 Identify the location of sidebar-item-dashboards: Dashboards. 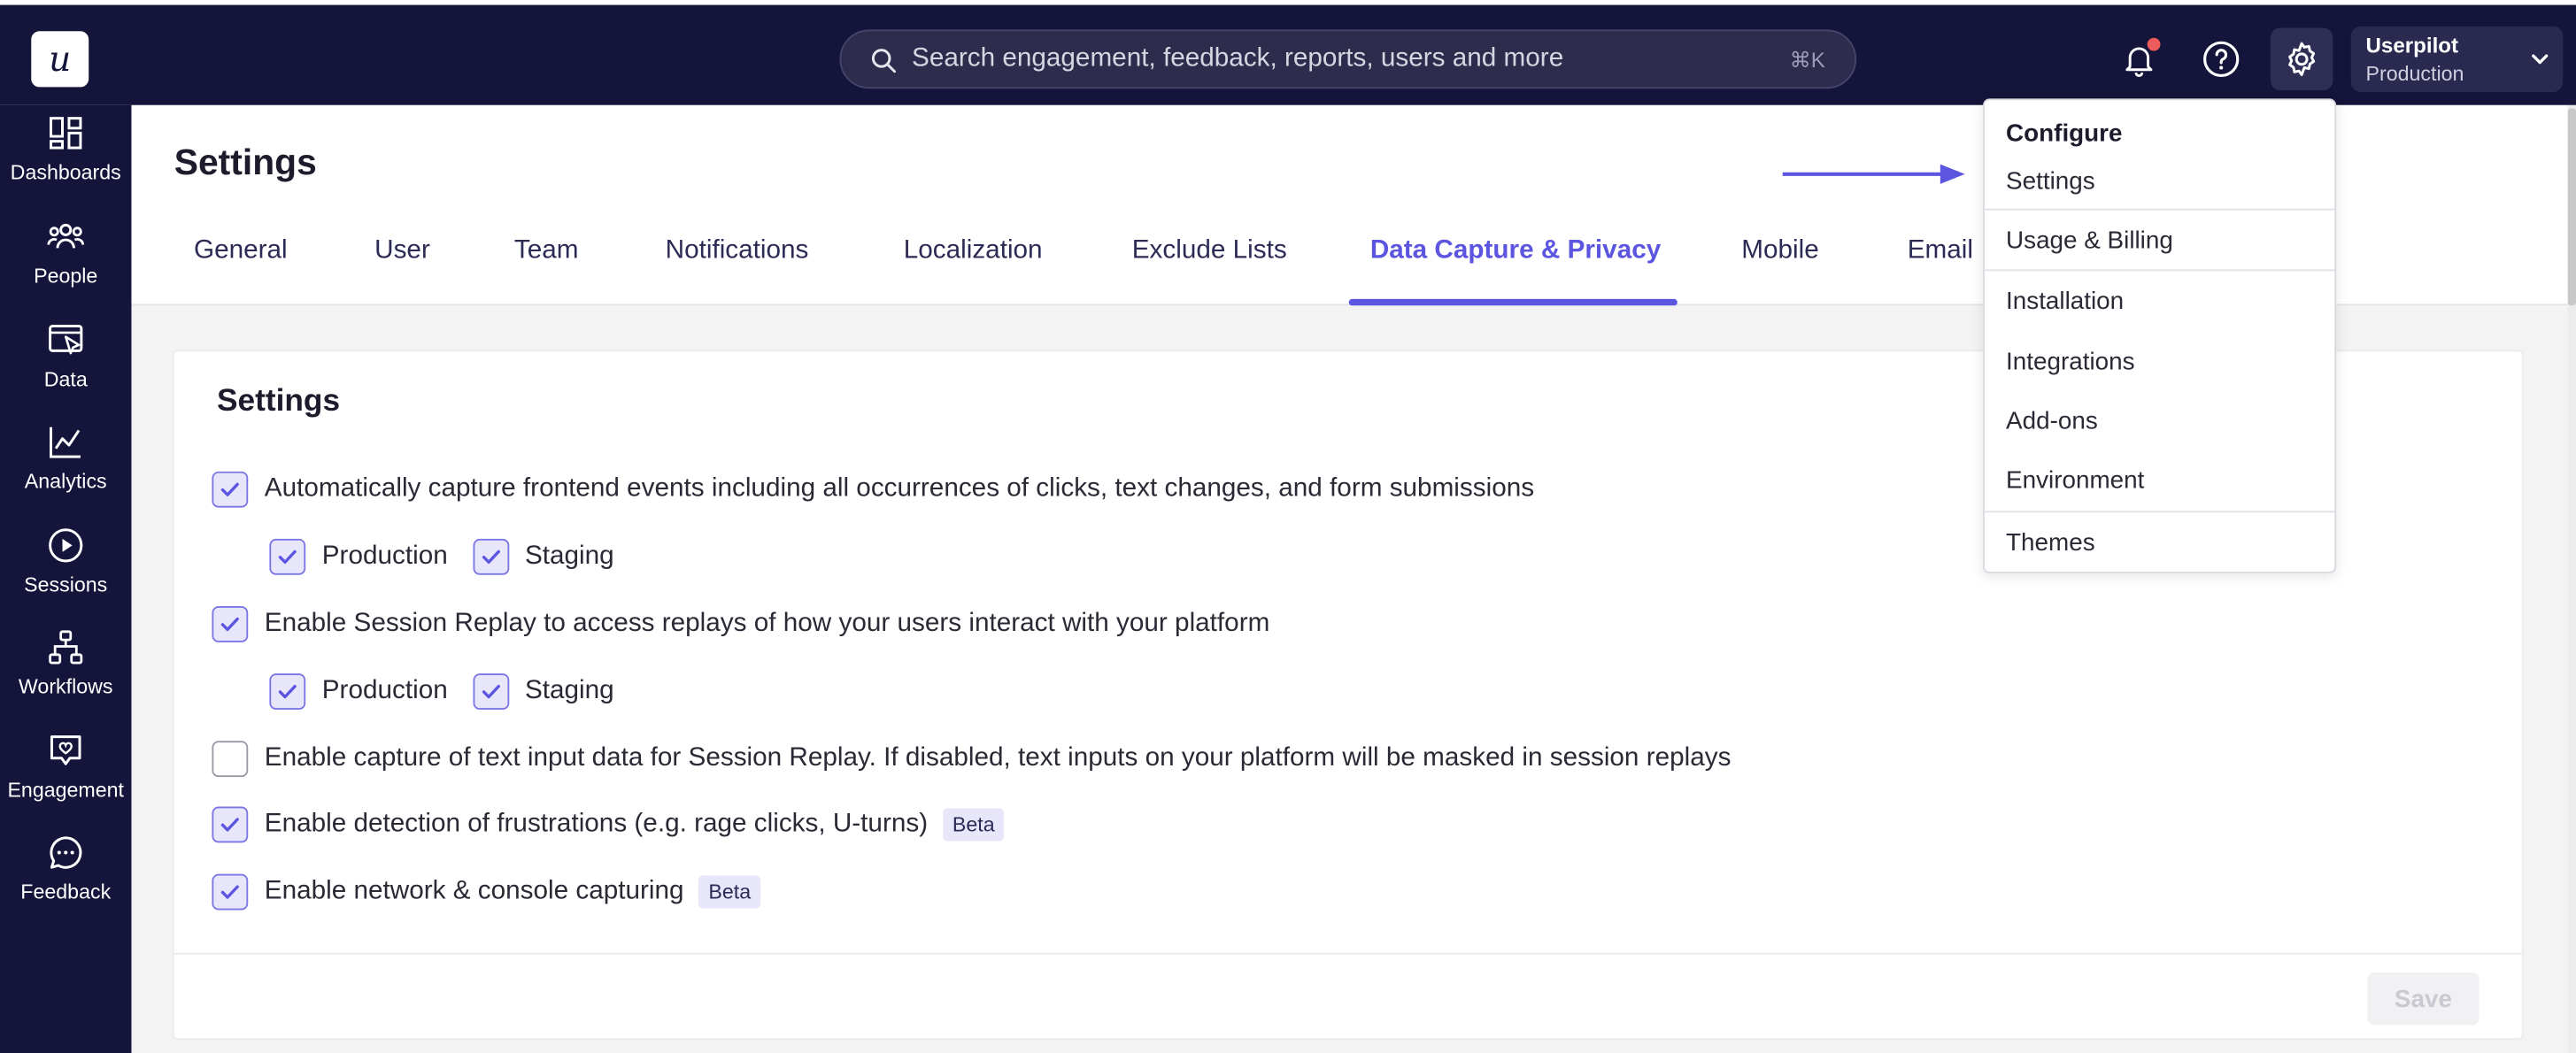
(65, 161).